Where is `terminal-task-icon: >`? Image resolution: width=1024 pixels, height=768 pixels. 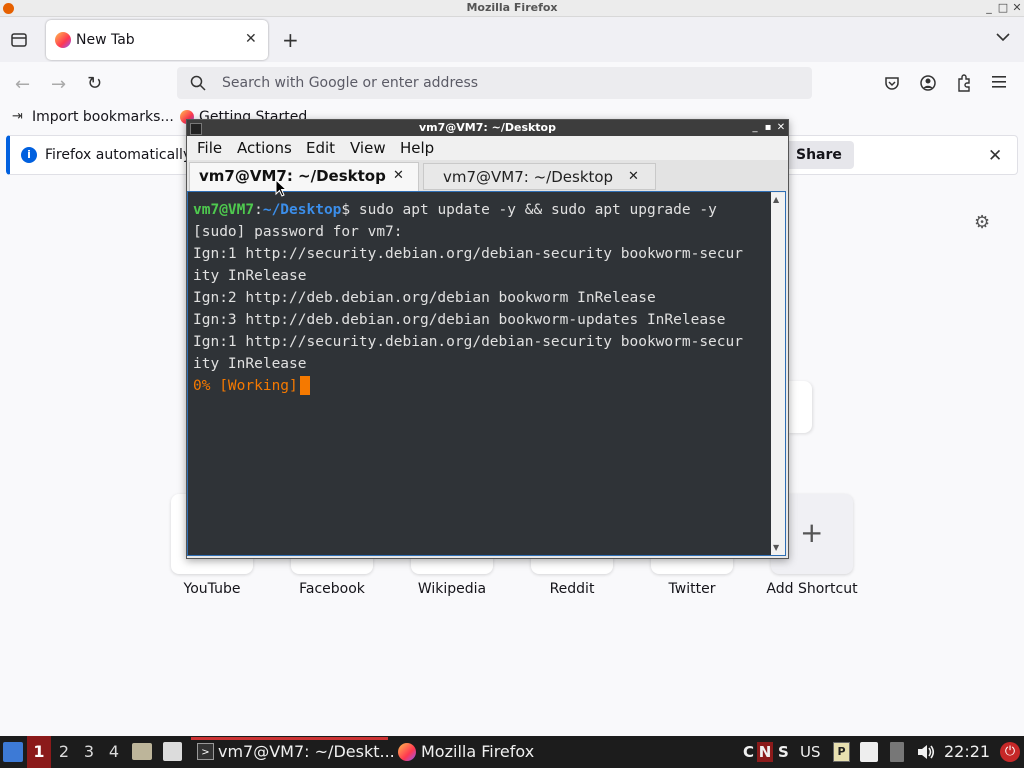
terminal-task-icon: > is located at coordinates (205, 751).